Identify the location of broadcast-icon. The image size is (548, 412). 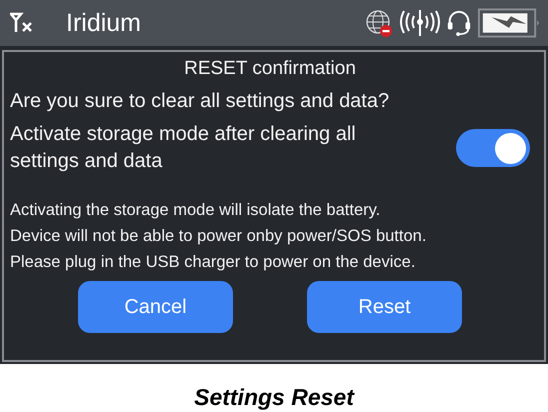
(420, 23).